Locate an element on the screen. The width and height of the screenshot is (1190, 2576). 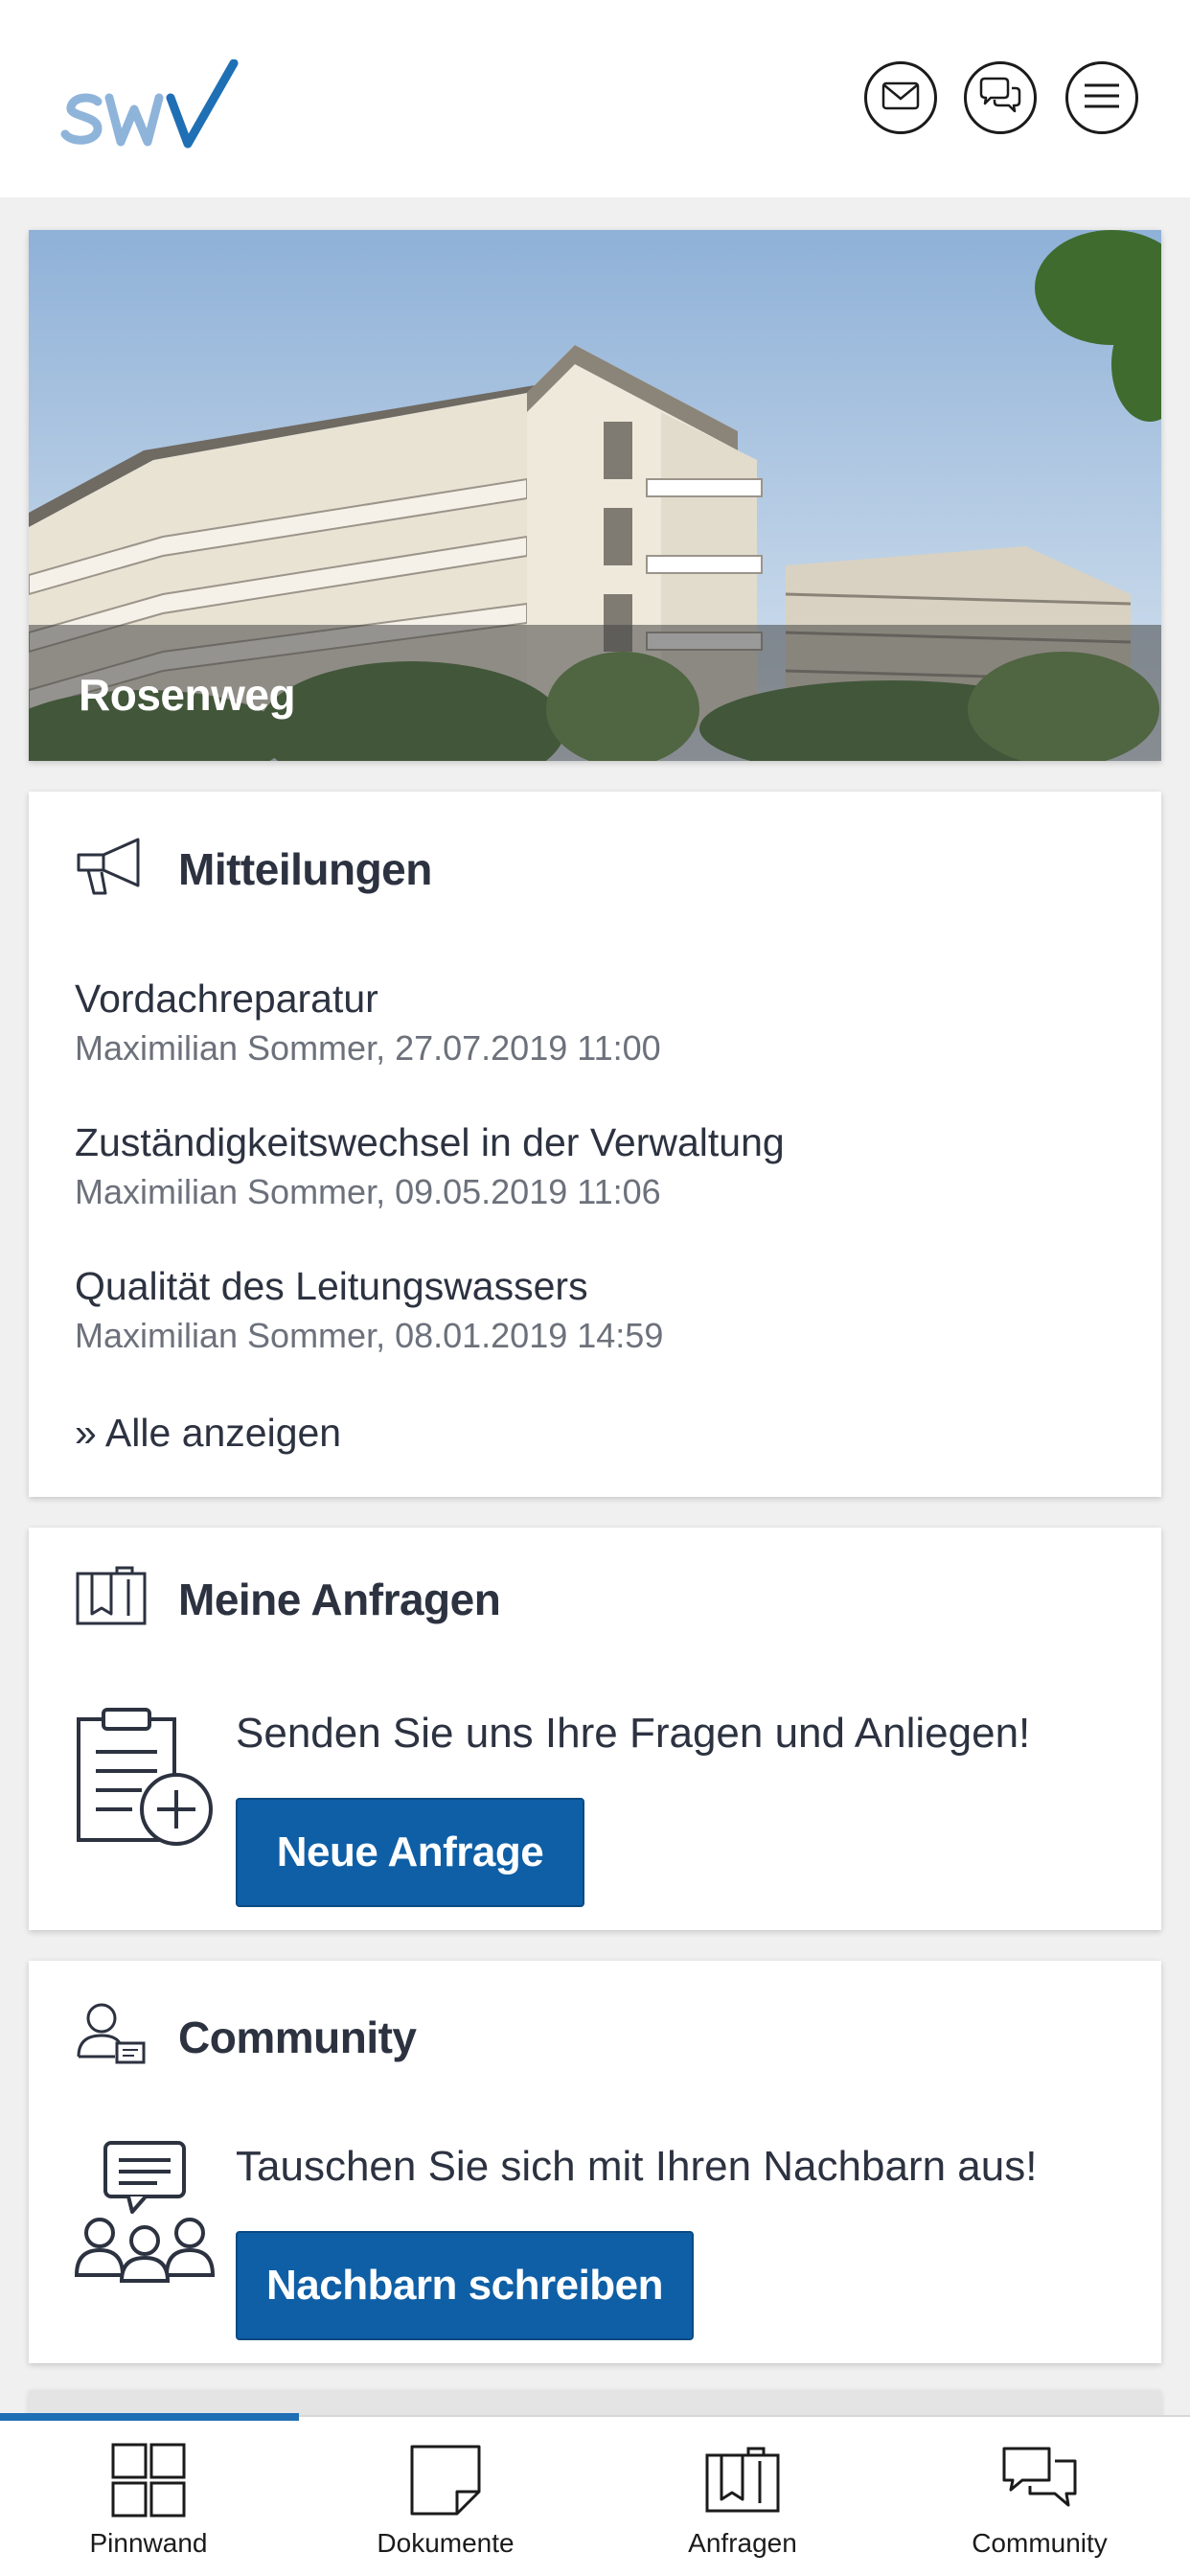
card-title: Mitteilungen is located at coordinates (305, 868).